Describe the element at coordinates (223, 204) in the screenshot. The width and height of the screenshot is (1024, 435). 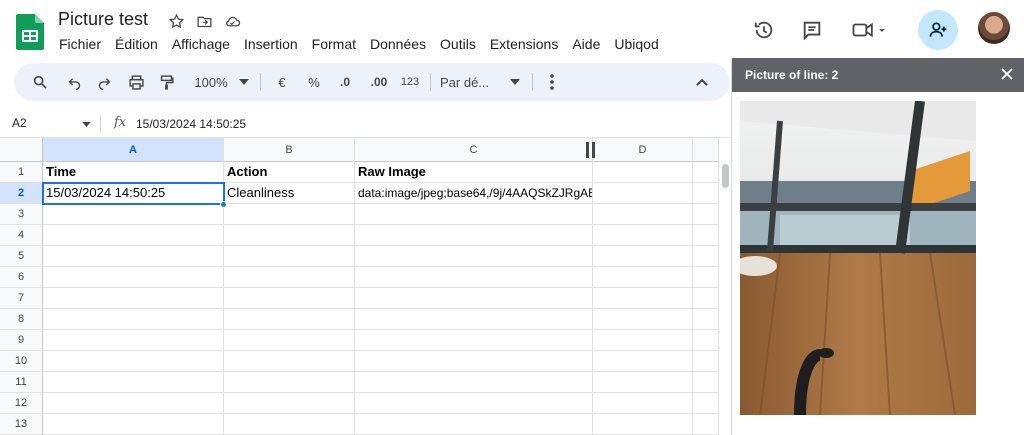
I see `fill-handle` at that location.